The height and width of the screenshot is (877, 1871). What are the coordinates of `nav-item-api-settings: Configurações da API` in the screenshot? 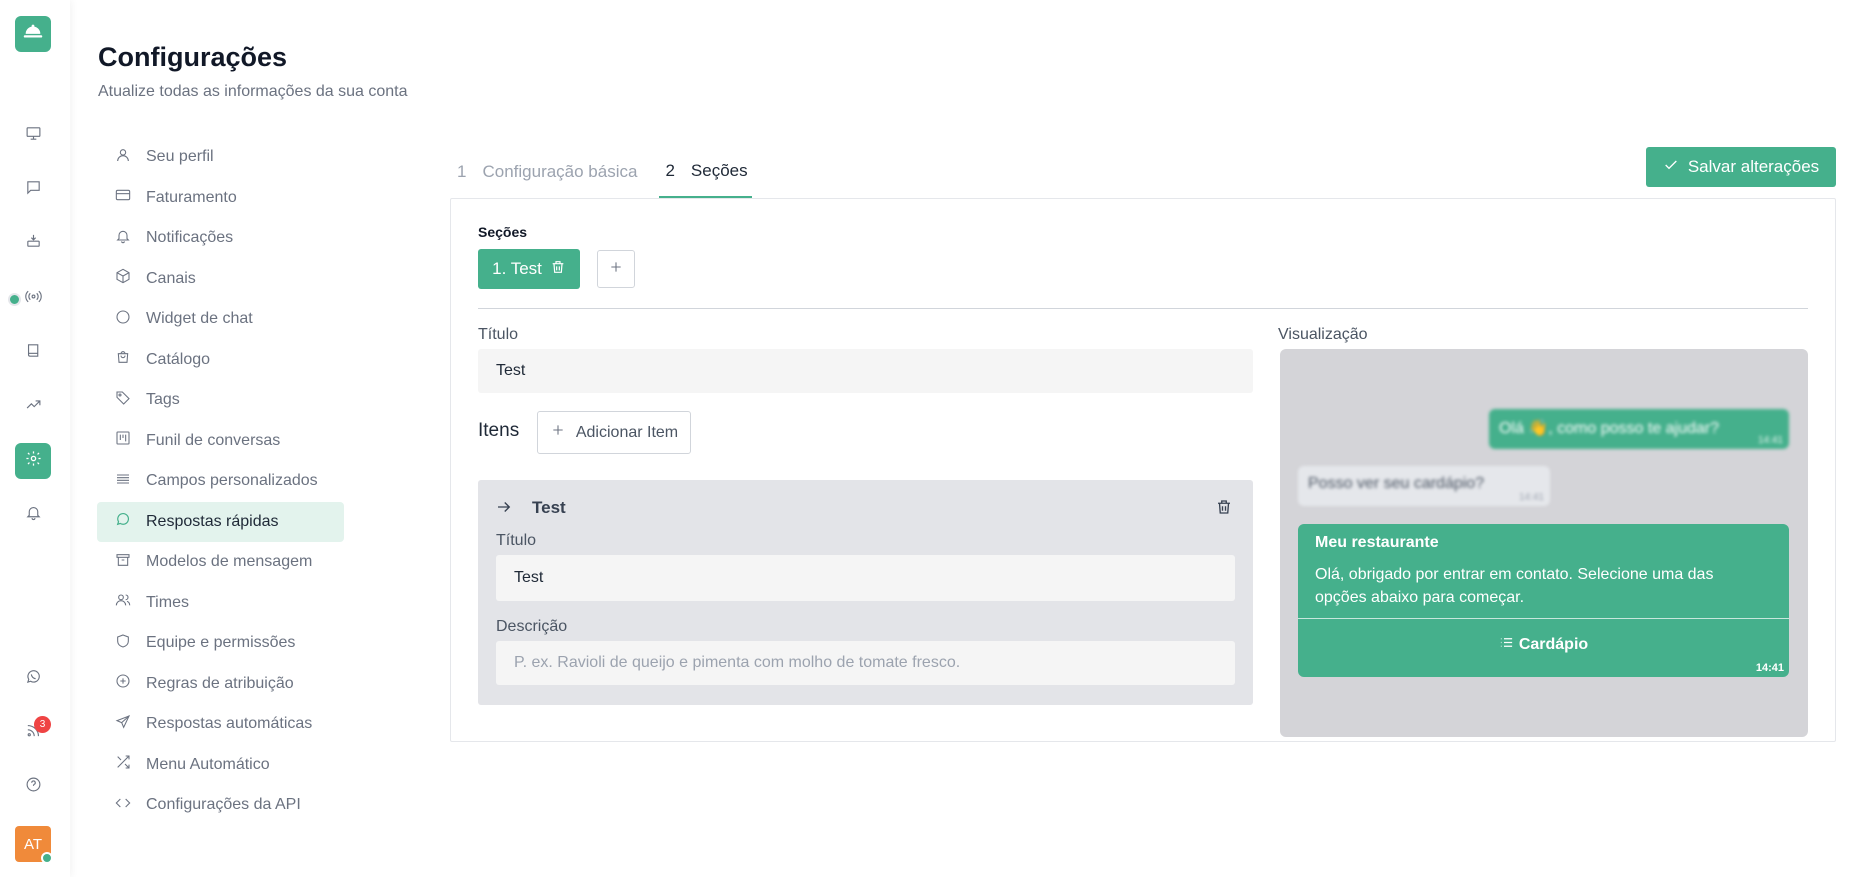 It's located at (220, 805).